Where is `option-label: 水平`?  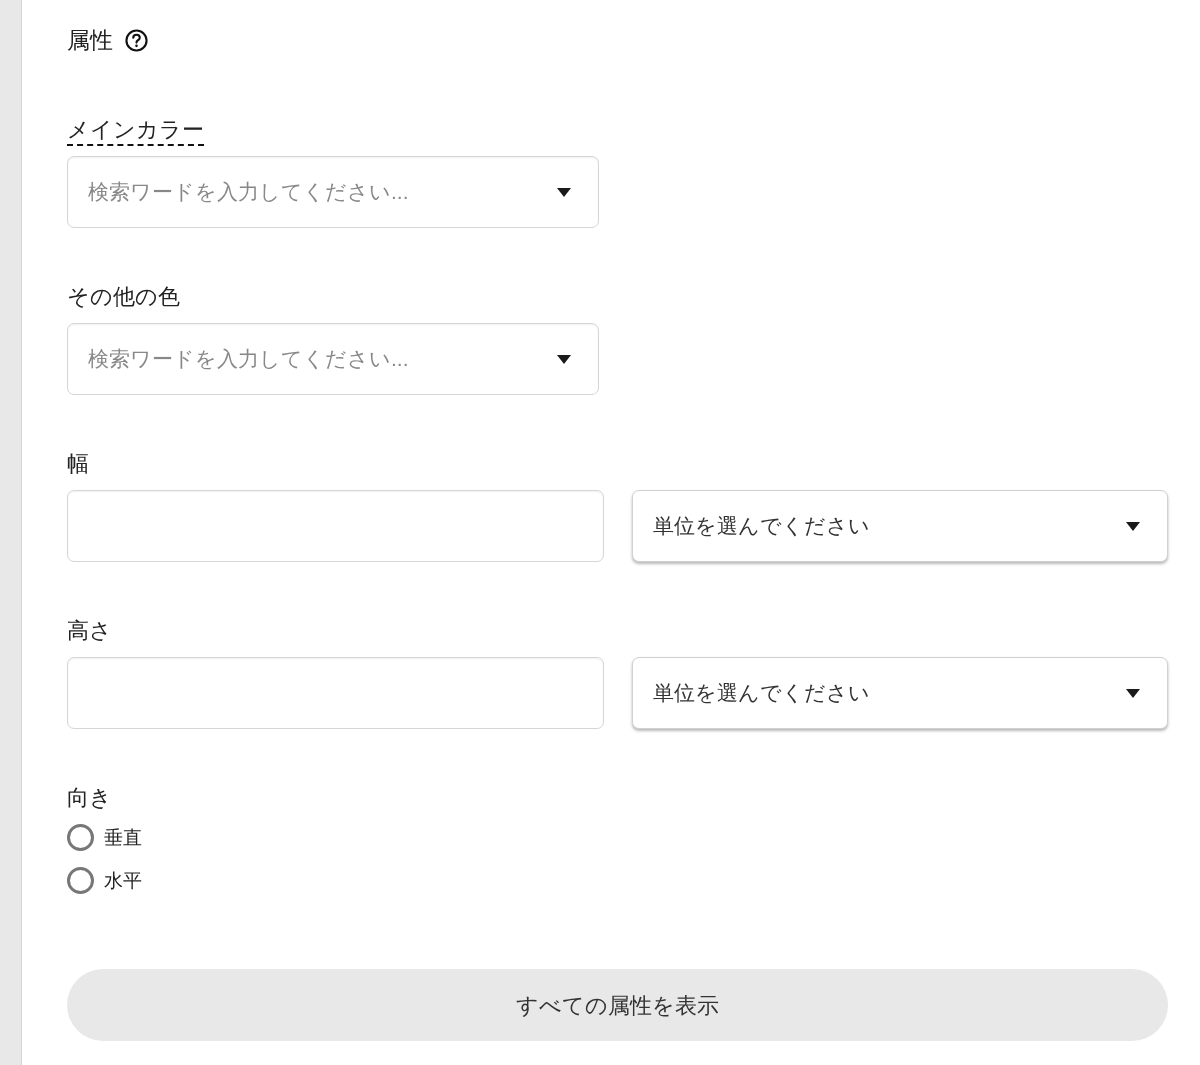 option-label: 水平 is located at coordinates (123, 880).